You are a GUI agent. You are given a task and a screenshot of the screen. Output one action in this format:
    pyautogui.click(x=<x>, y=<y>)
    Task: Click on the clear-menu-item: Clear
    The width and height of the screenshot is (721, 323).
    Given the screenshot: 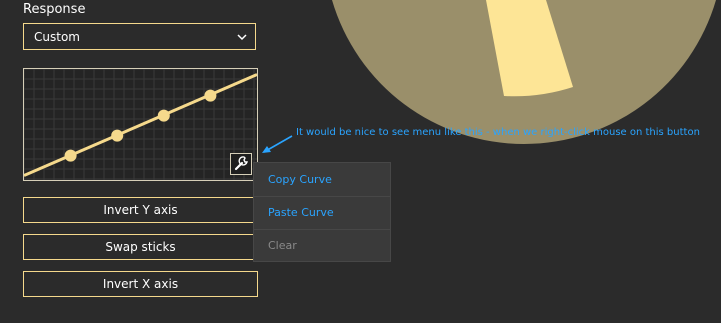 What is the action you would take?
    pyautogui.click(x=282, y=245)
    